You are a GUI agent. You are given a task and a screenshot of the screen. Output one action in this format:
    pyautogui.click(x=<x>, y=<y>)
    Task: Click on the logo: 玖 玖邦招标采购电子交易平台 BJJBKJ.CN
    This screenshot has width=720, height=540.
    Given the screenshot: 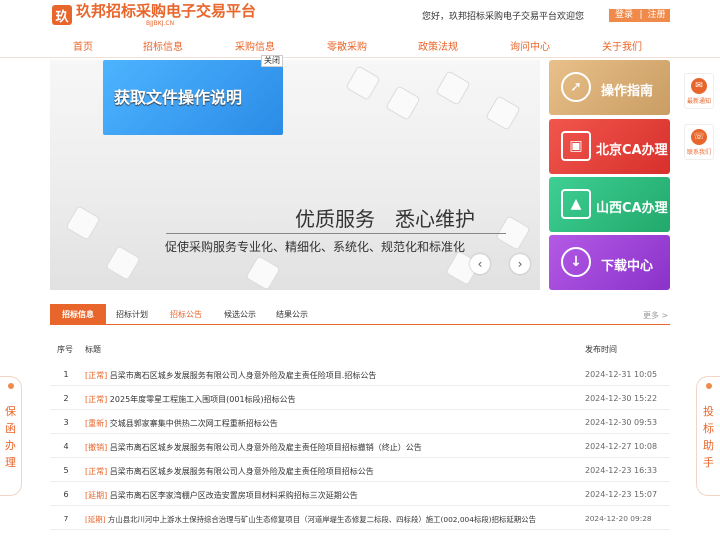 What is the action you would take?
    pyautogui.click(x=154, y=15)
    